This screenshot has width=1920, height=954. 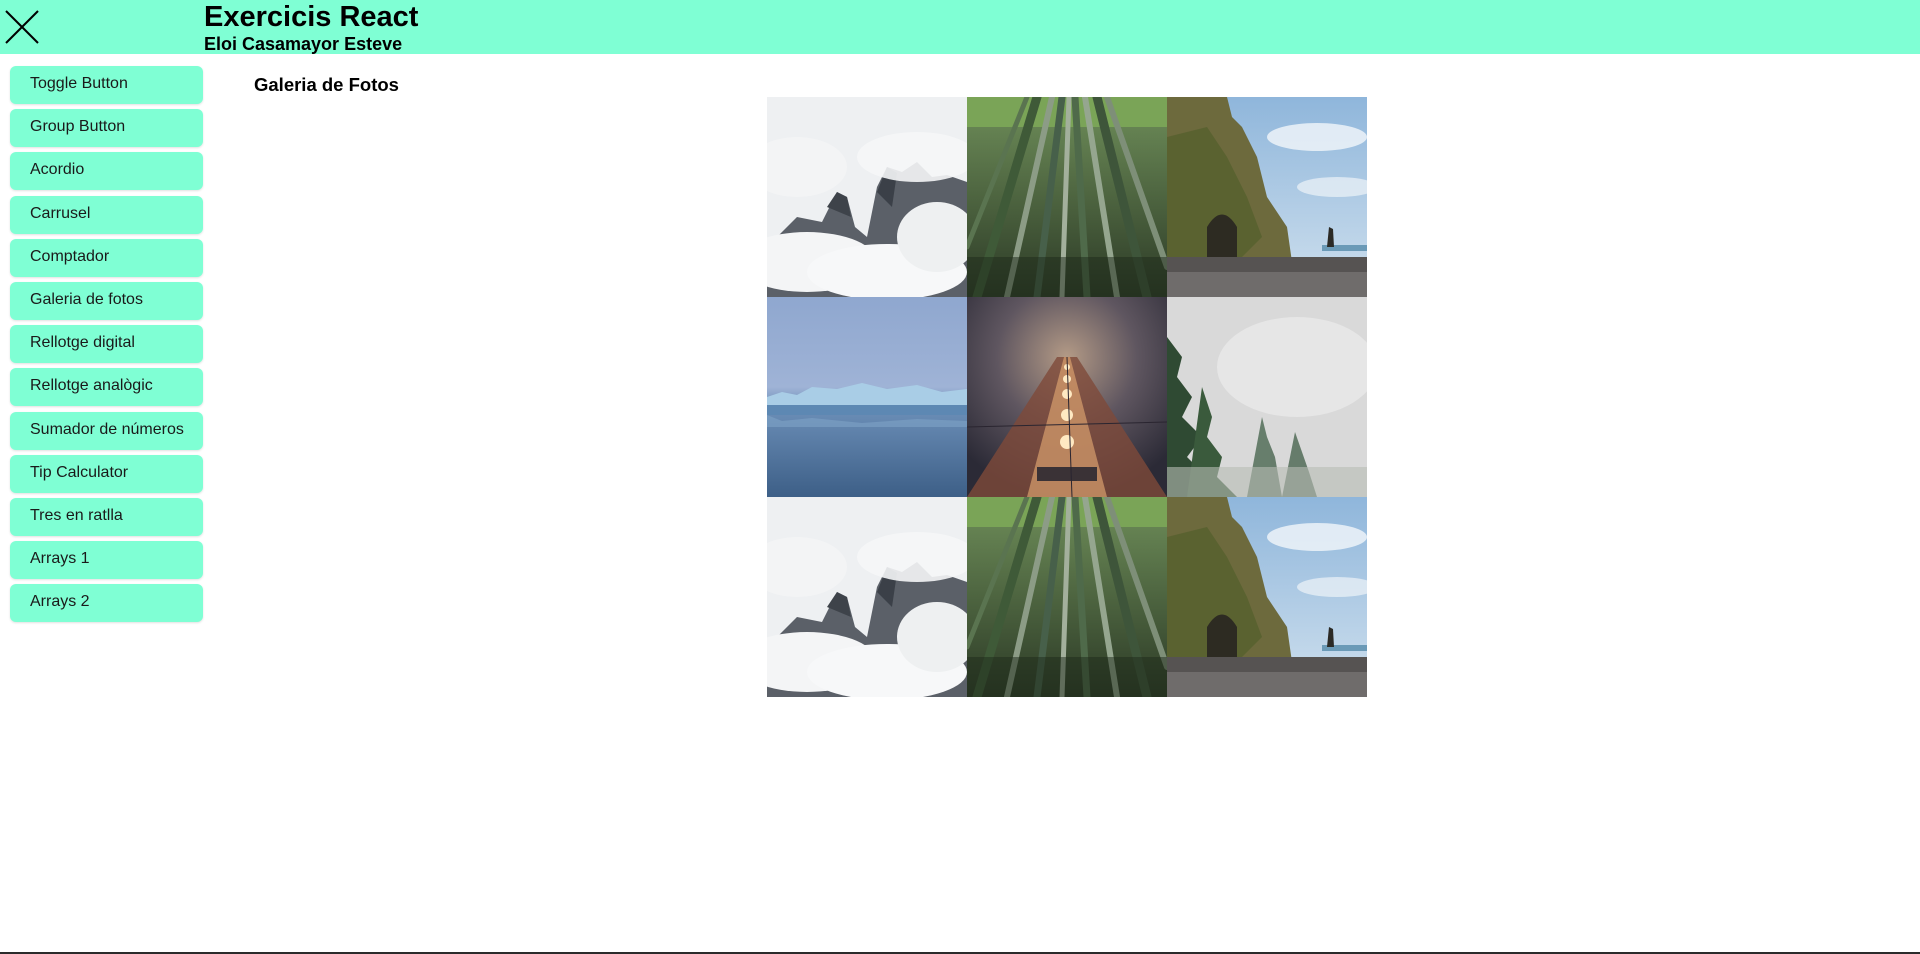 What do you see at coordinates (106, 257) in the screenshot?
I see `sidebar-item-comptador: Comptador` at bounding box center [106, 257].